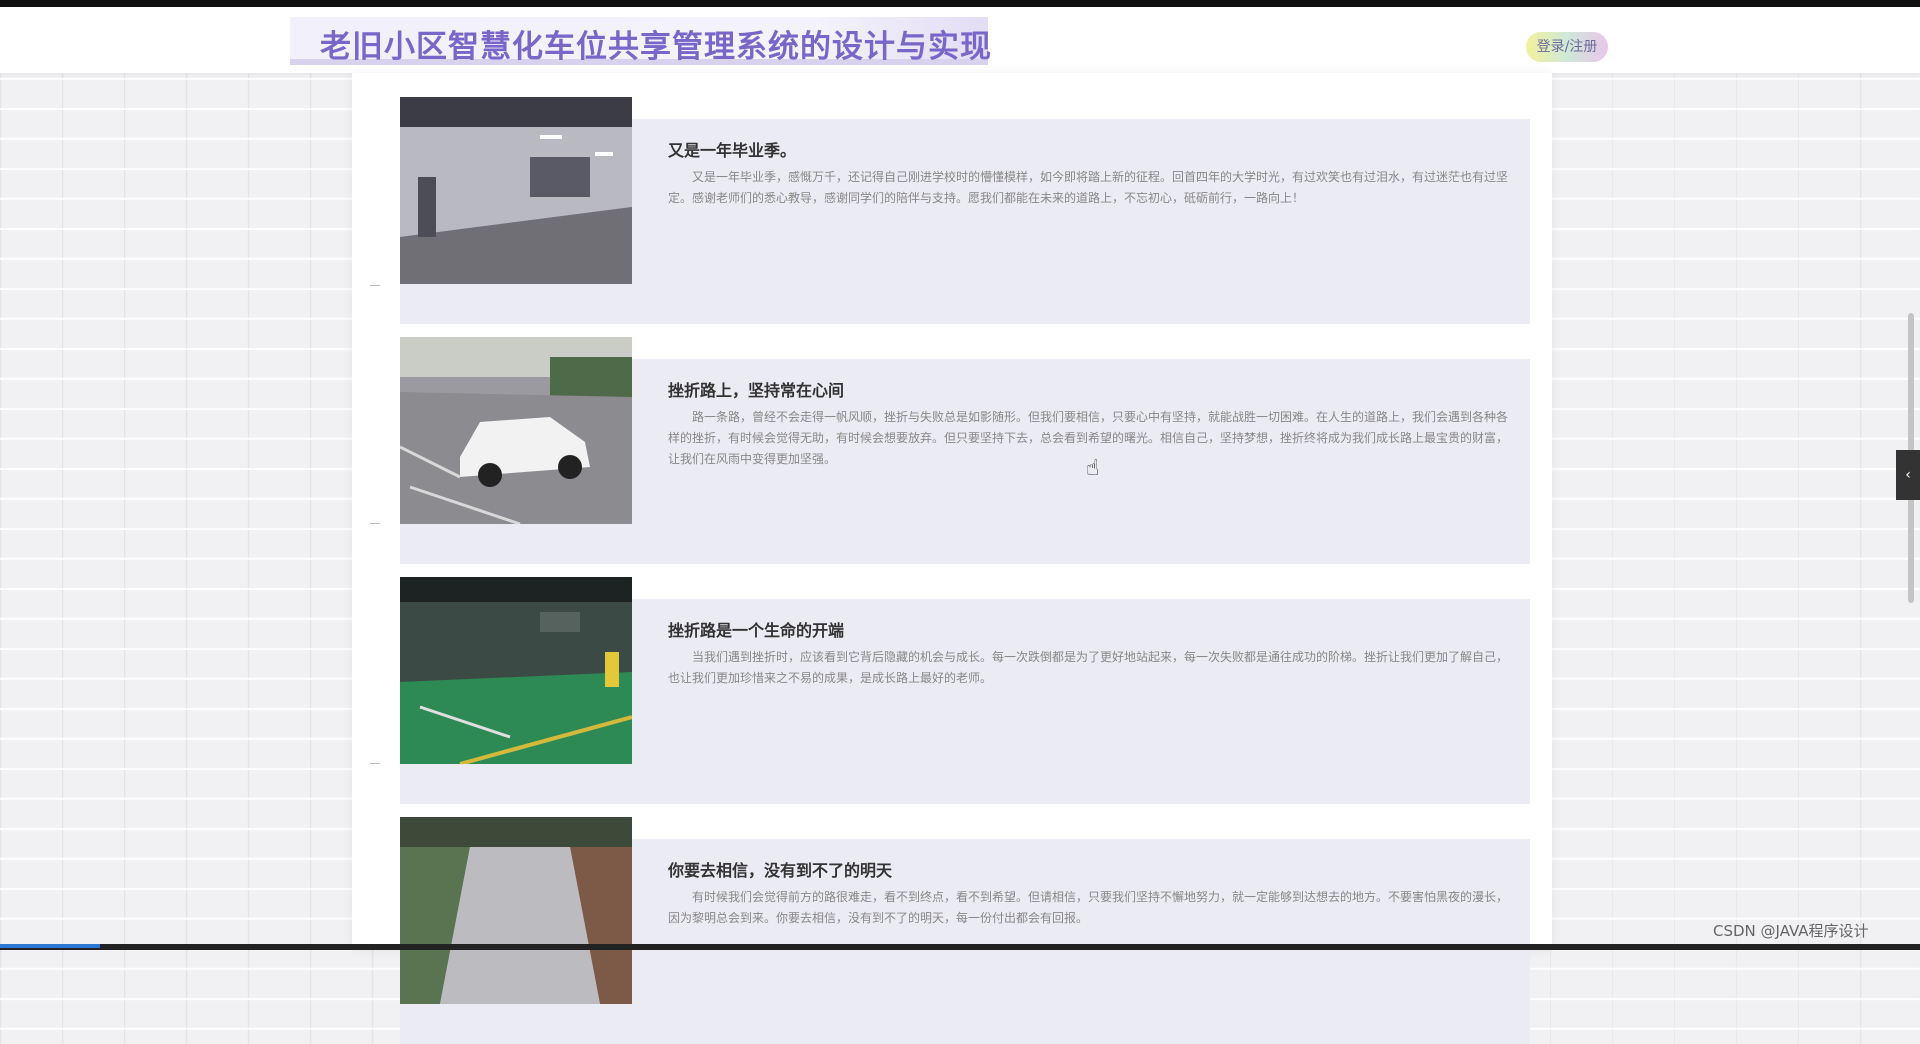  Describe the element at coordinates (1093, 468) in the screenshot. I see `mouse-pointer-icon: ☝` at that location.